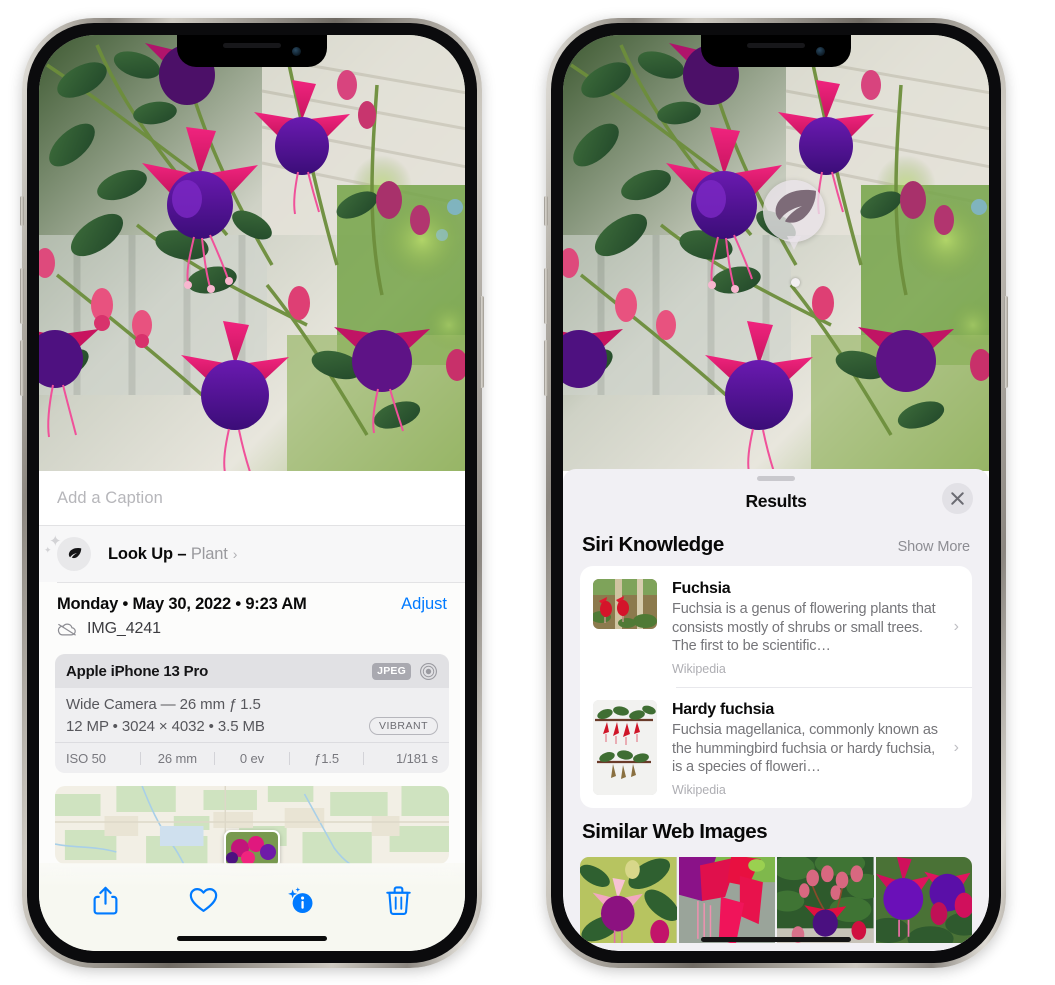 This screenshot has width=1055, height=985. I want to click on info-button, so click(301, 900).